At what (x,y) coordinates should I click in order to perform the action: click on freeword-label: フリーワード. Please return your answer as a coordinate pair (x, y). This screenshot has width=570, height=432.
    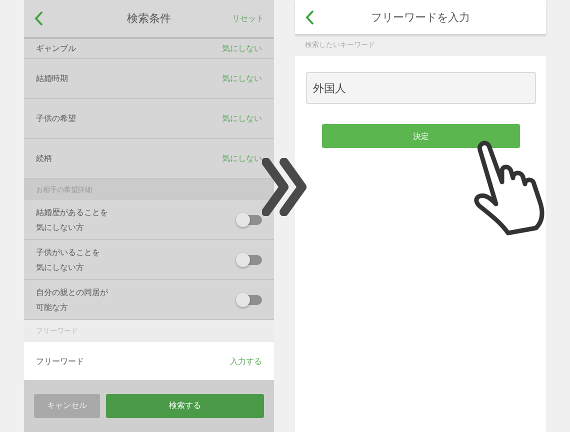
    Looking at the image, I should click on (60, 361).